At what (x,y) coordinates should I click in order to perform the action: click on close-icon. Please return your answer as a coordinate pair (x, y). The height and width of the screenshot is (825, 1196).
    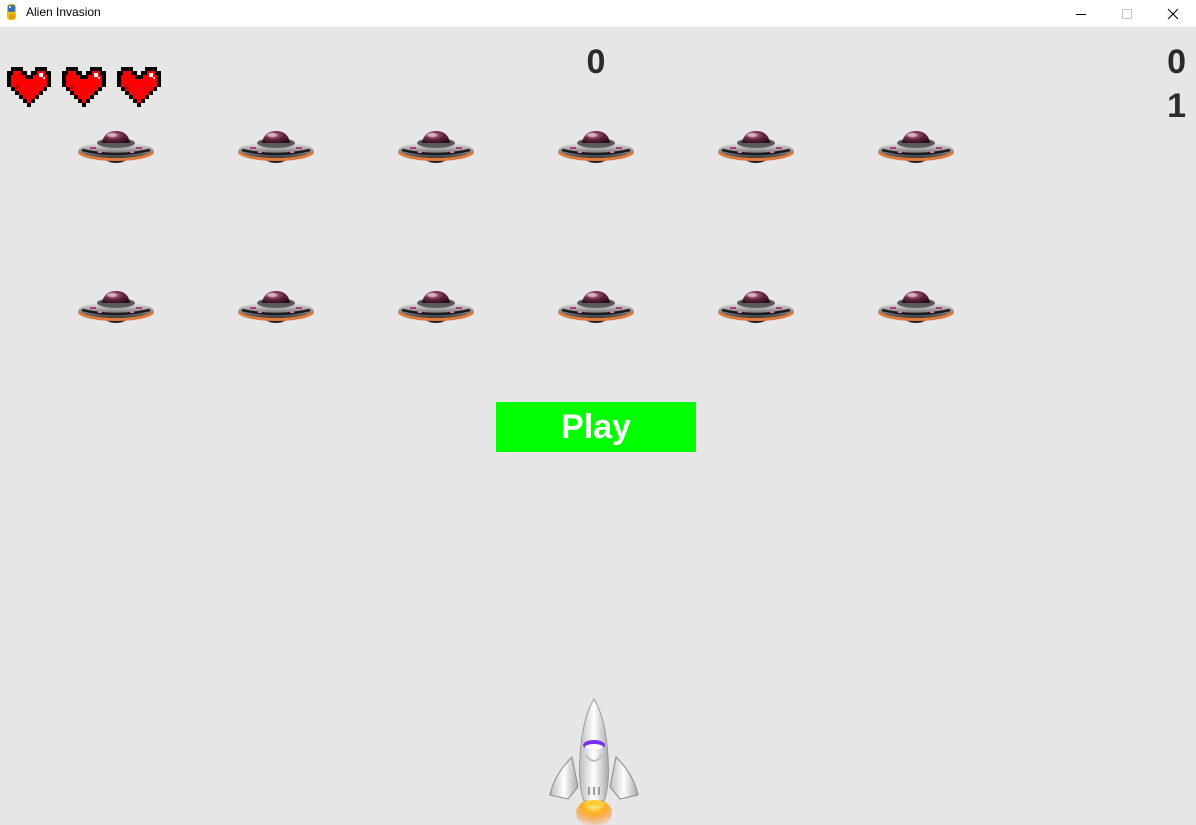
    Looking at the image, I should click on (1173, 13).